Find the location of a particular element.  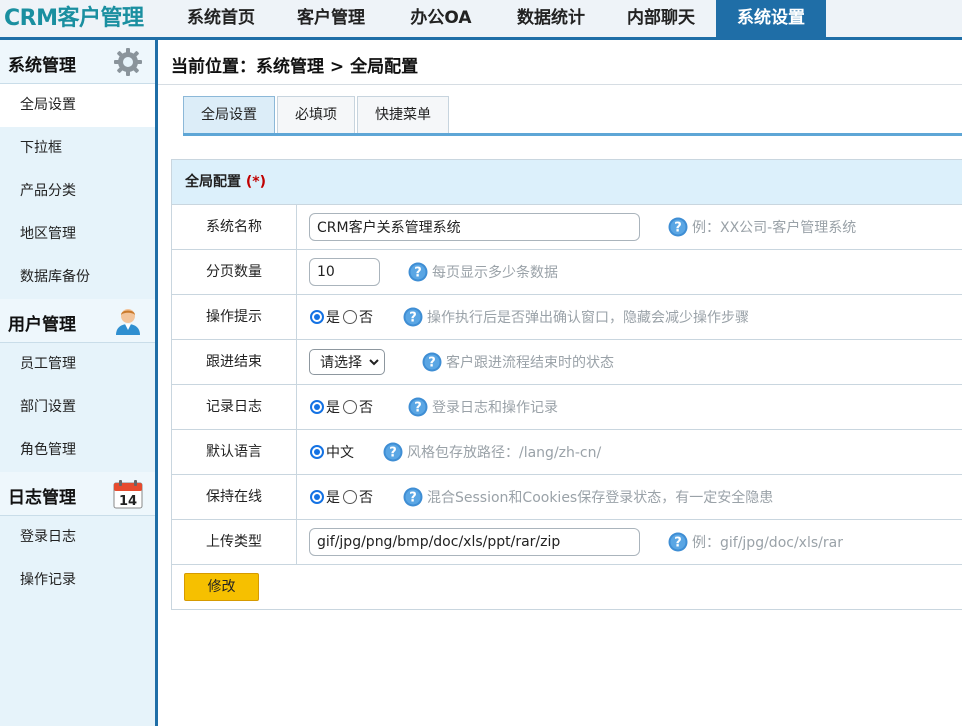

field-hint: ? 登录日志和操作记录 is located at coordinates (483, 407).